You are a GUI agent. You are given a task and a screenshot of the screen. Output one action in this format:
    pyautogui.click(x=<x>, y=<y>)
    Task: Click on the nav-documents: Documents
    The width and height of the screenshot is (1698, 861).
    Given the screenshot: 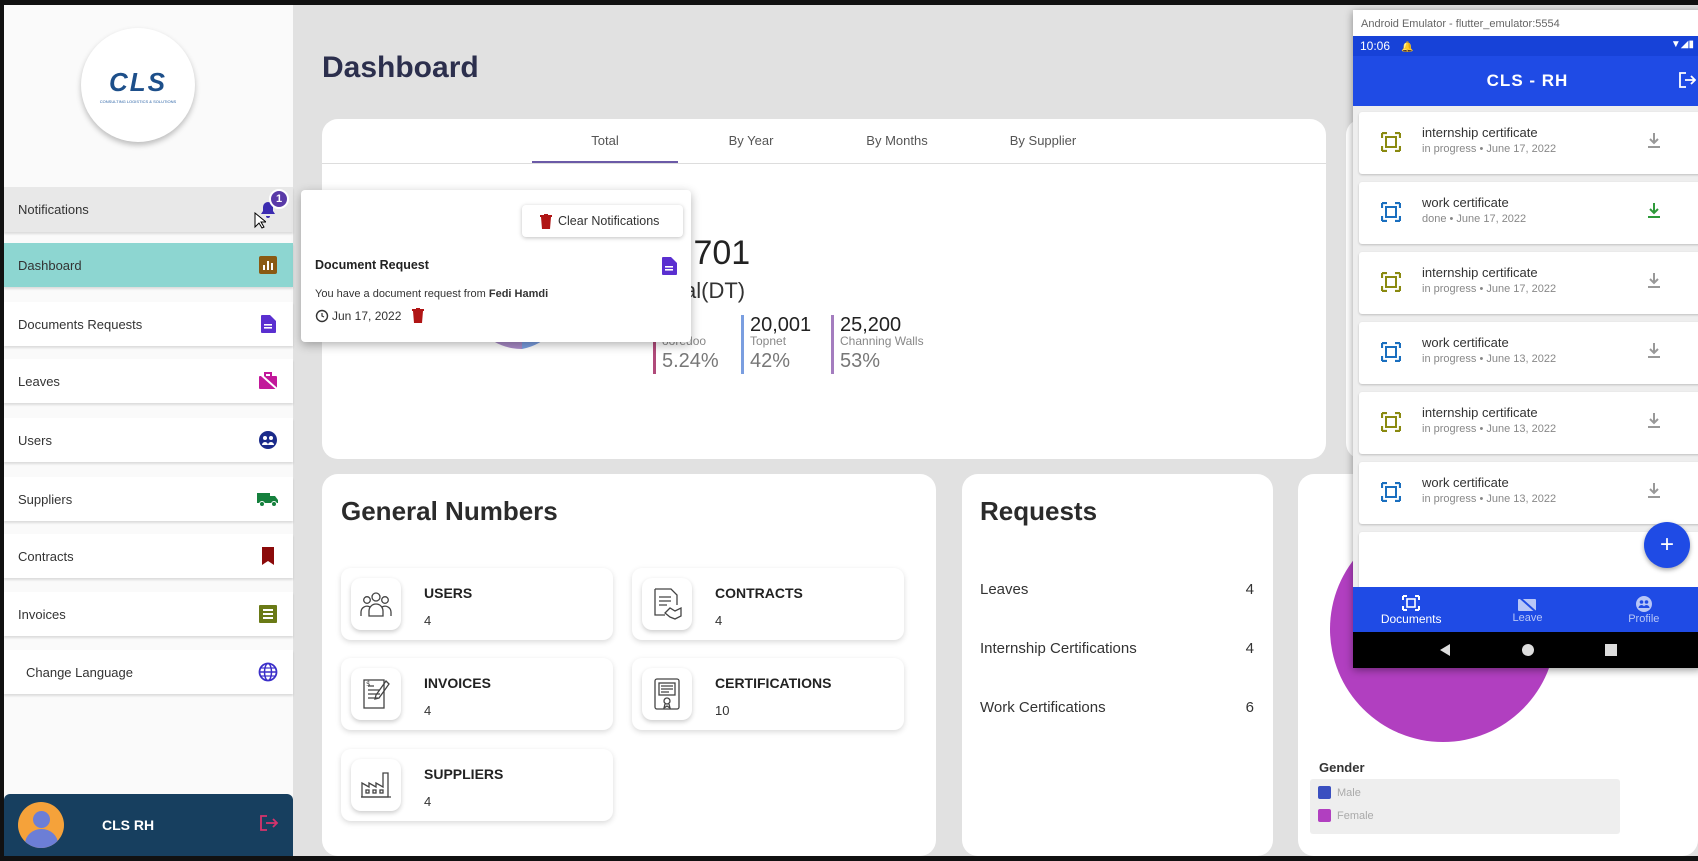 What is the action you would take?
    pyautogui.click(x=1411, y=609)
    